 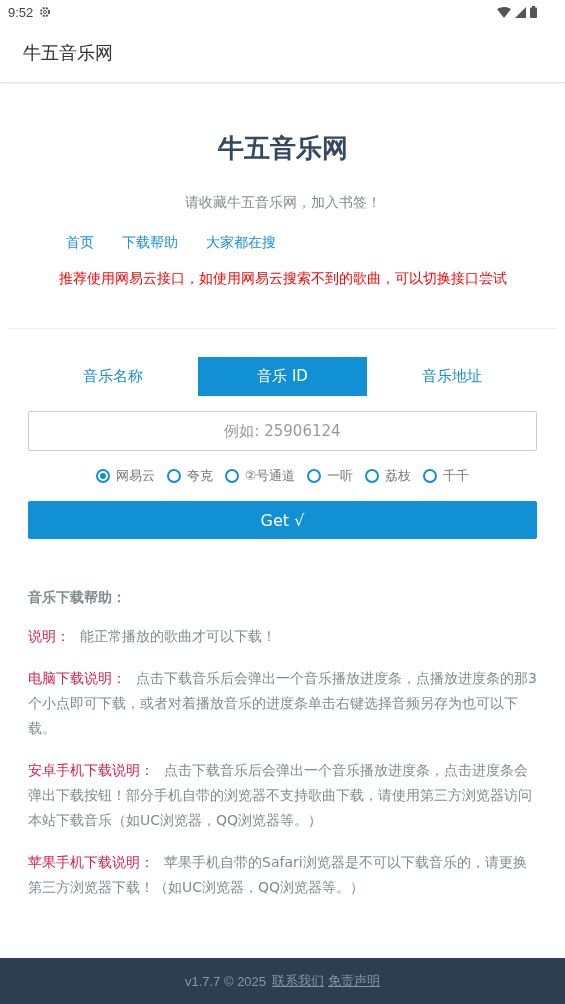 I want to click on tab: 音乐 ID, so click(x=282, y=376).